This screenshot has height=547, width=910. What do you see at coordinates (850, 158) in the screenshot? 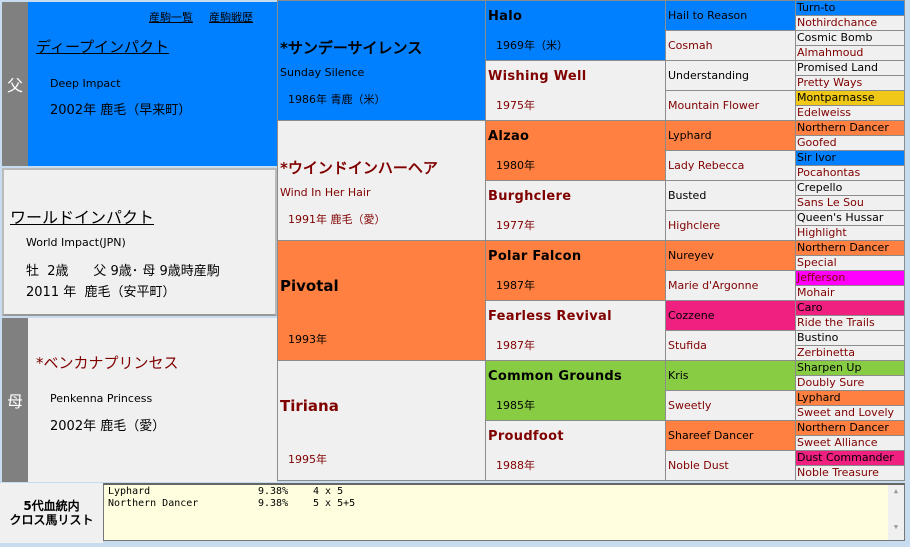
I see `gen5-horse: Sir Ivor` at bounding box center [850, 158].